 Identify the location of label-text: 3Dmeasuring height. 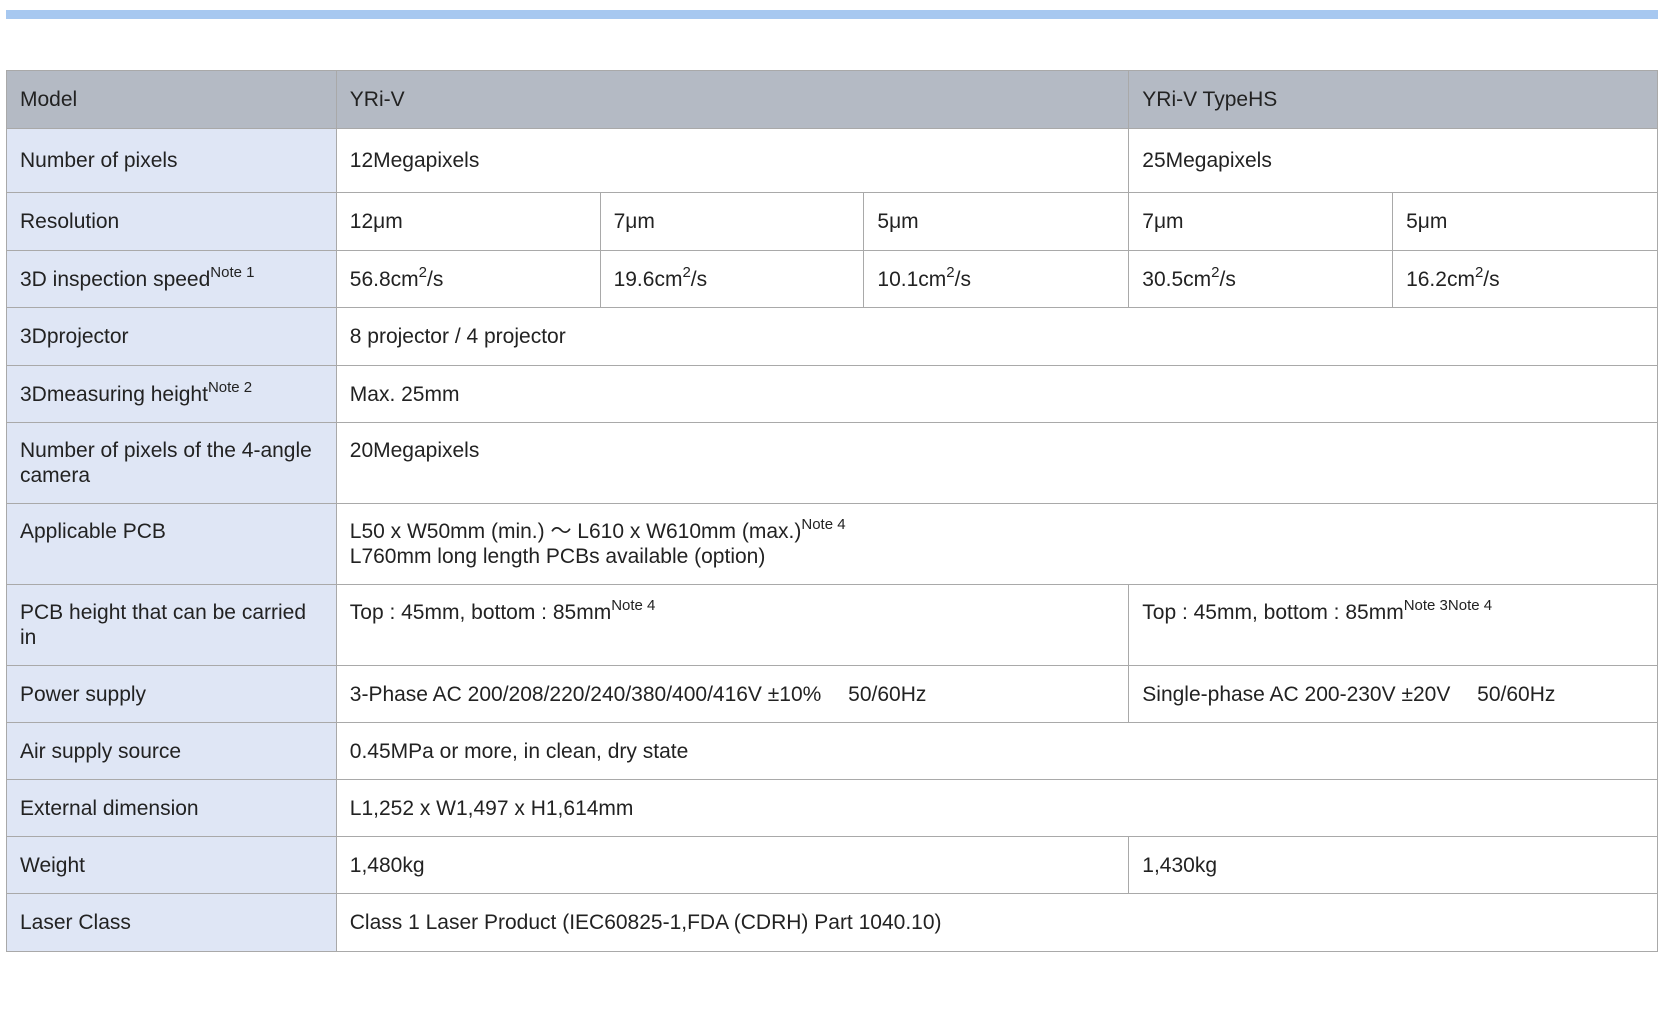
(114, 394).